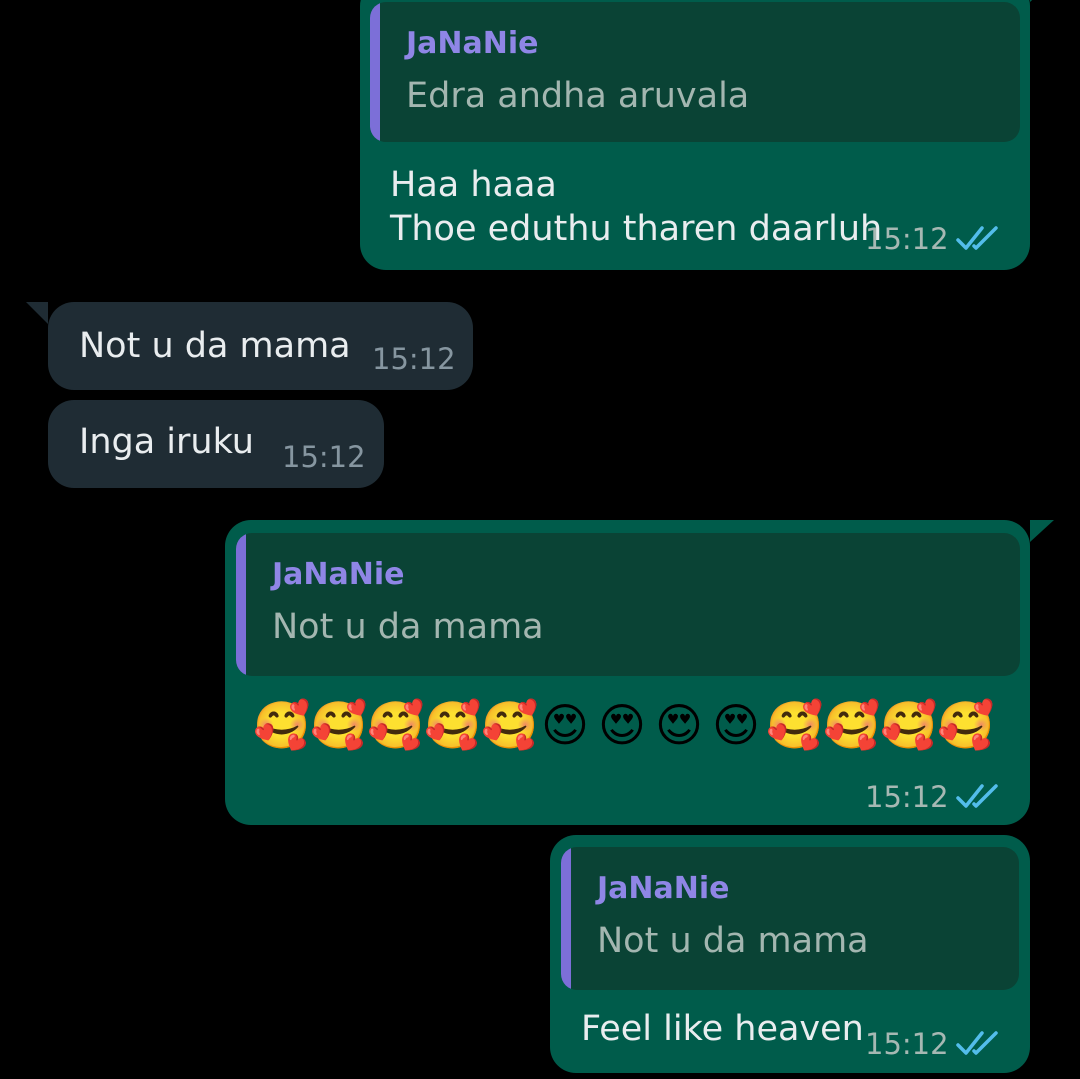 This screenshot has width=1080, height=1079. I want to click on quoted-message: JaNaNie Edra andha aruvala, so click(695, 72).